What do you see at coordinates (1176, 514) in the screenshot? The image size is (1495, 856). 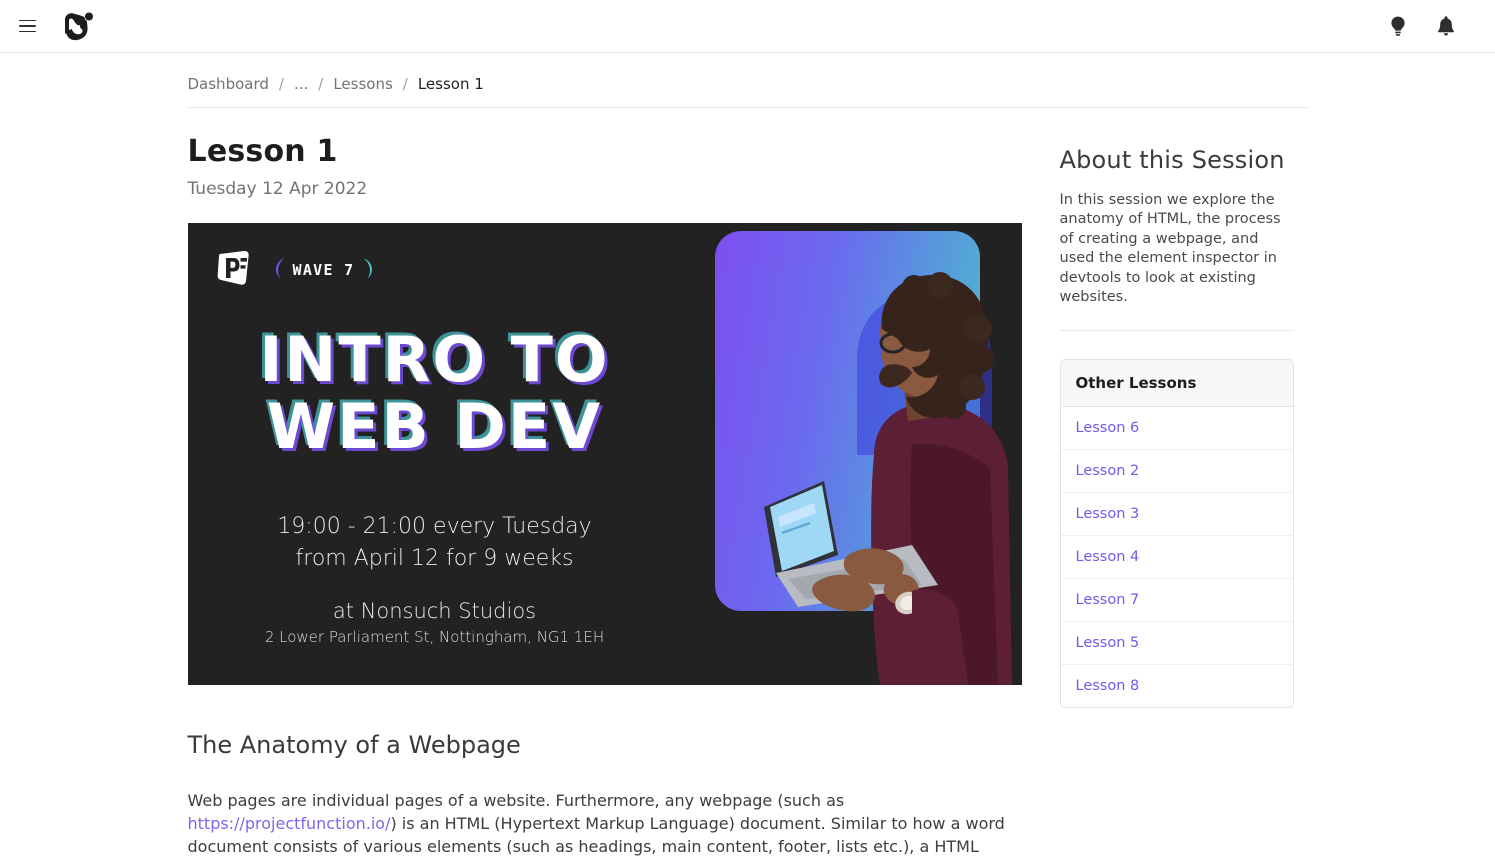 I see `list-item: Lesson 3` at bounding box center [1176, 514].